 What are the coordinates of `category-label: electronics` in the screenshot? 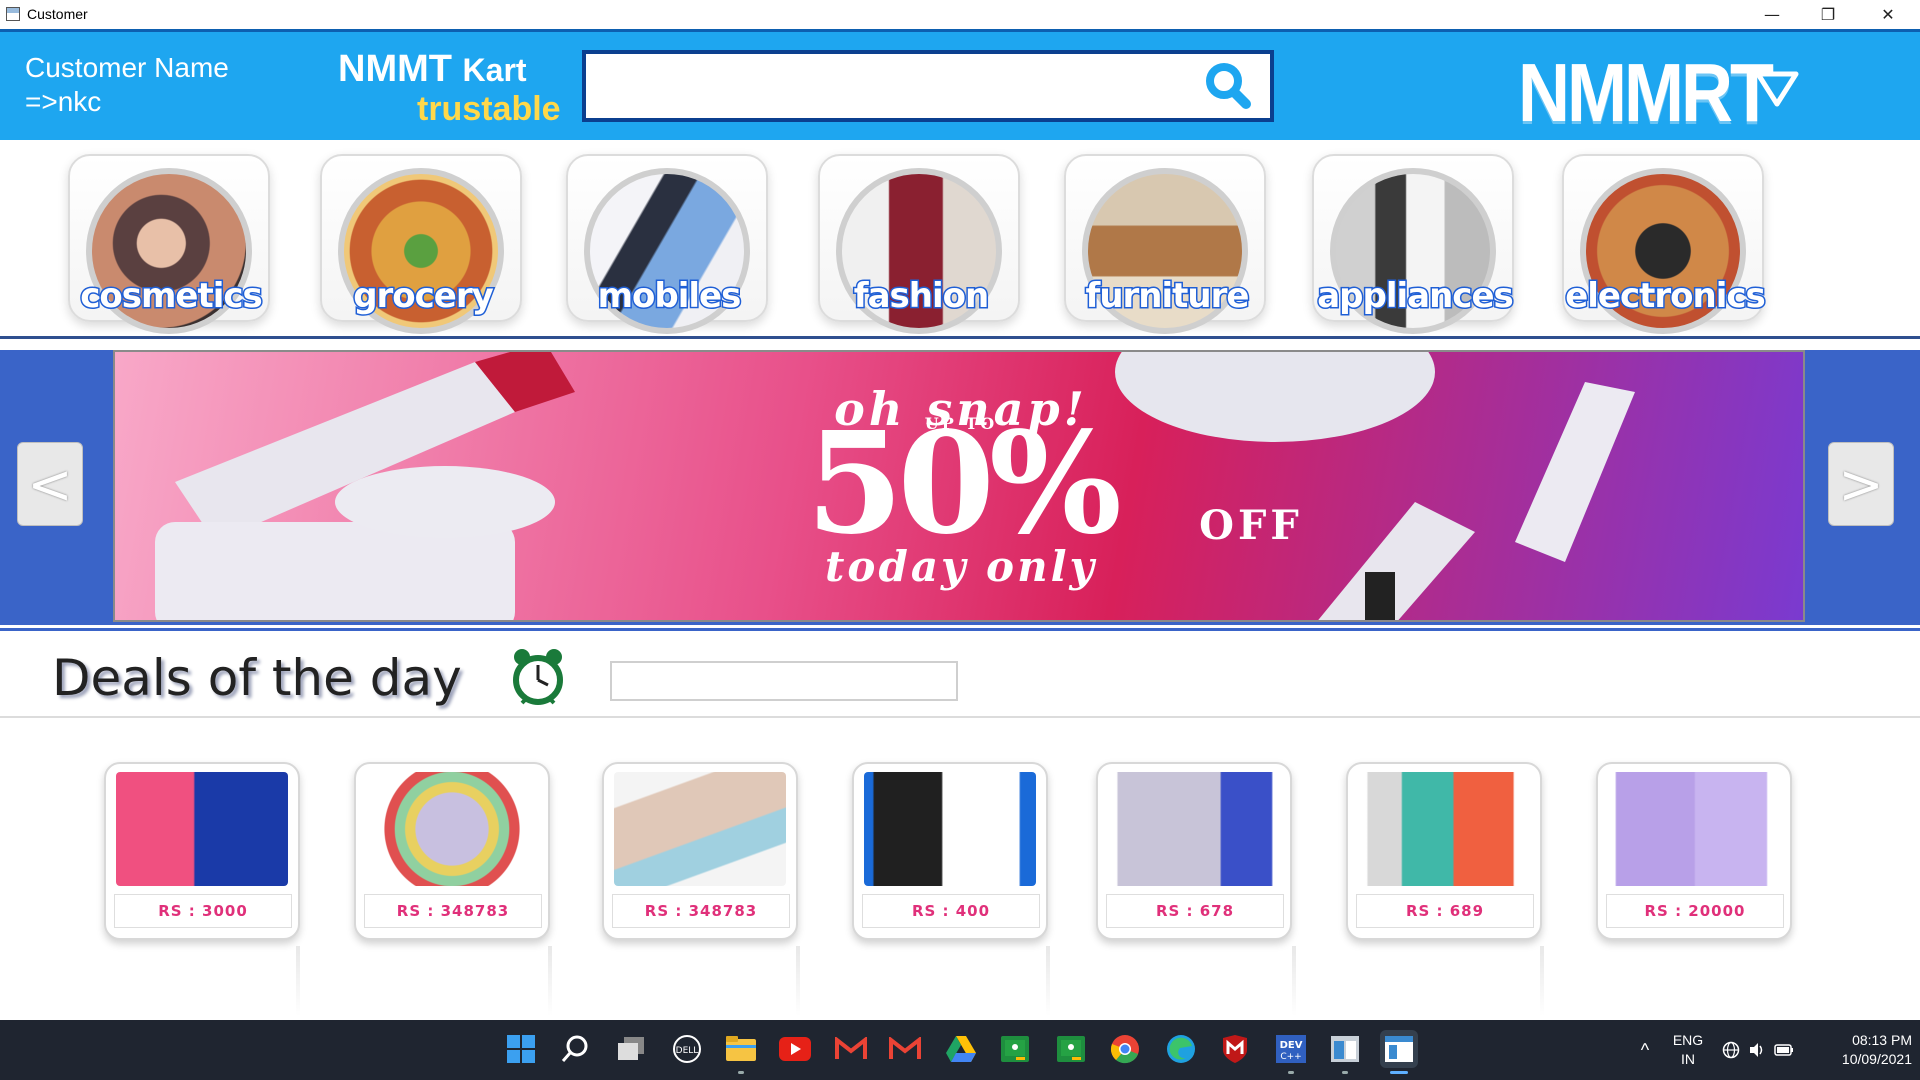 It's located at (1666, 296).